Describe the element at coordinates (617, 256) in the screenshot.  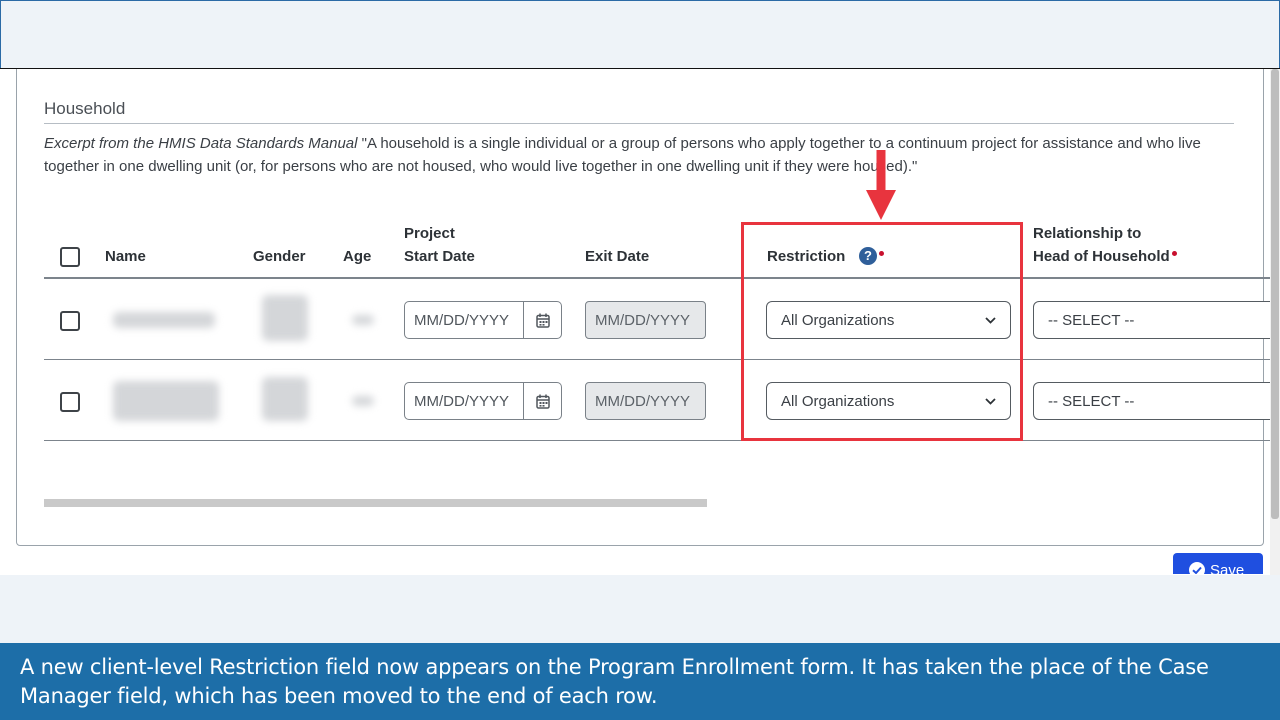
I see `header-exit-date: Exit Date` at that location.